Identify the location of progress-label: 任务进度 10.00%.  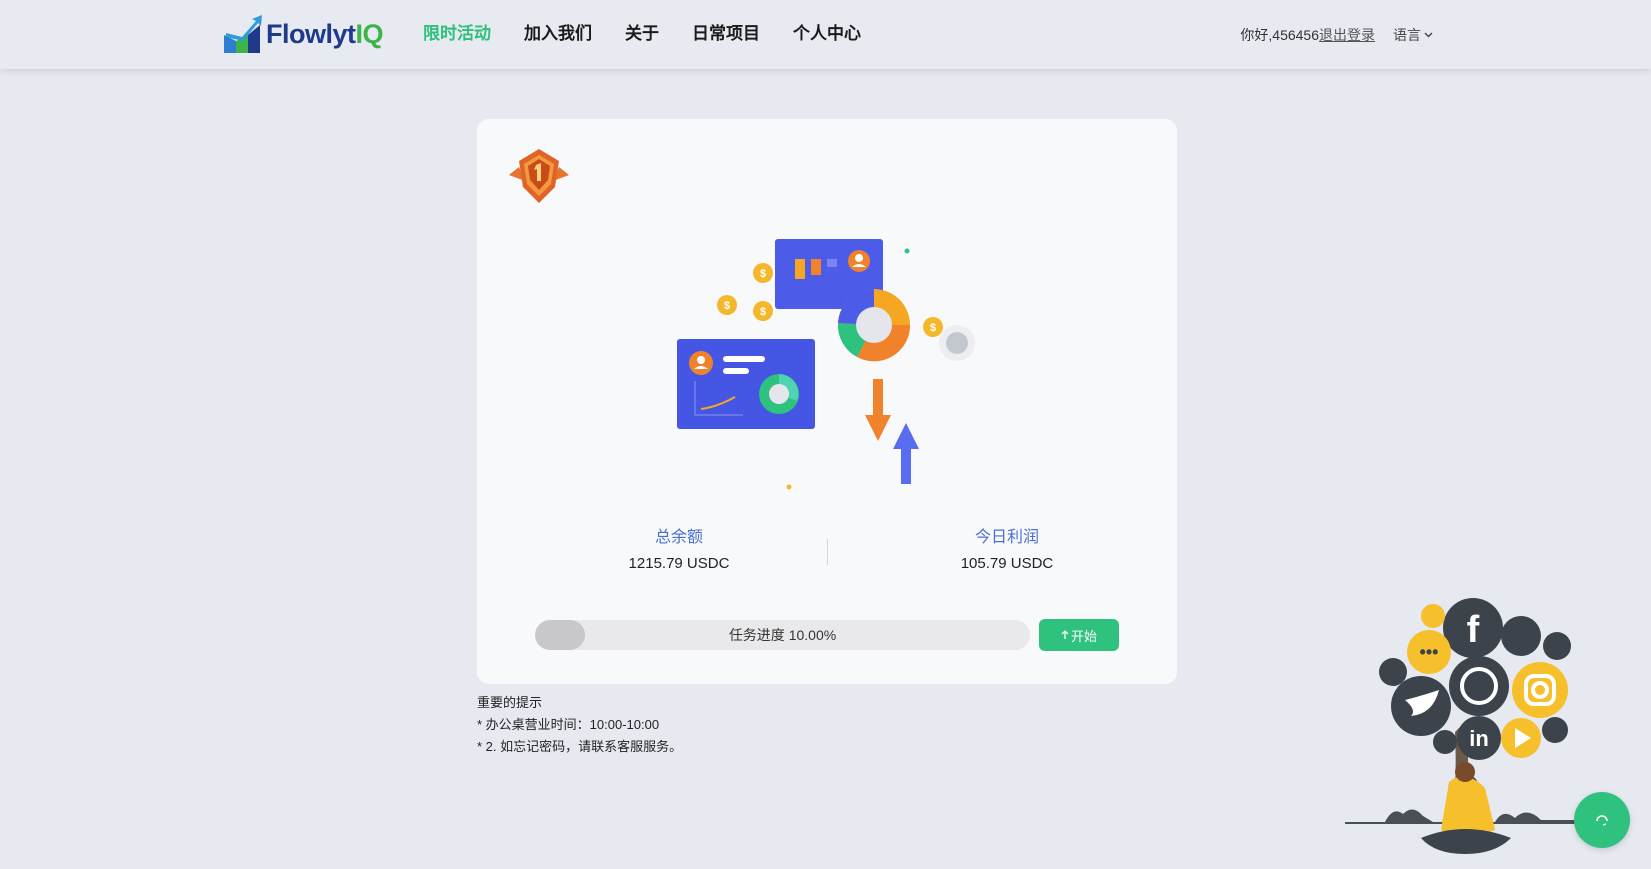
(782, 635).